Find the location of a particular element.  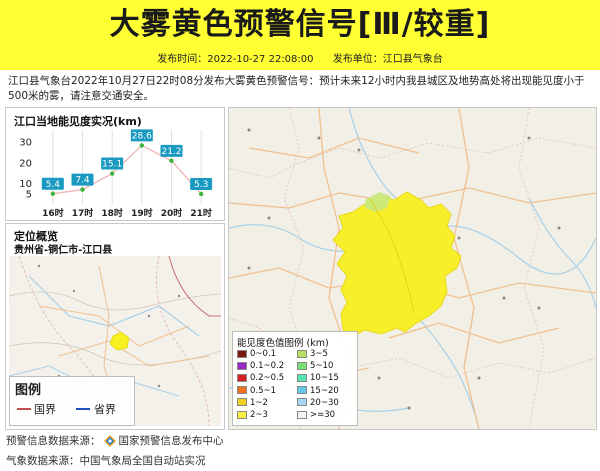

x-tick-label: 16时 is located at coordinates (53, 213).